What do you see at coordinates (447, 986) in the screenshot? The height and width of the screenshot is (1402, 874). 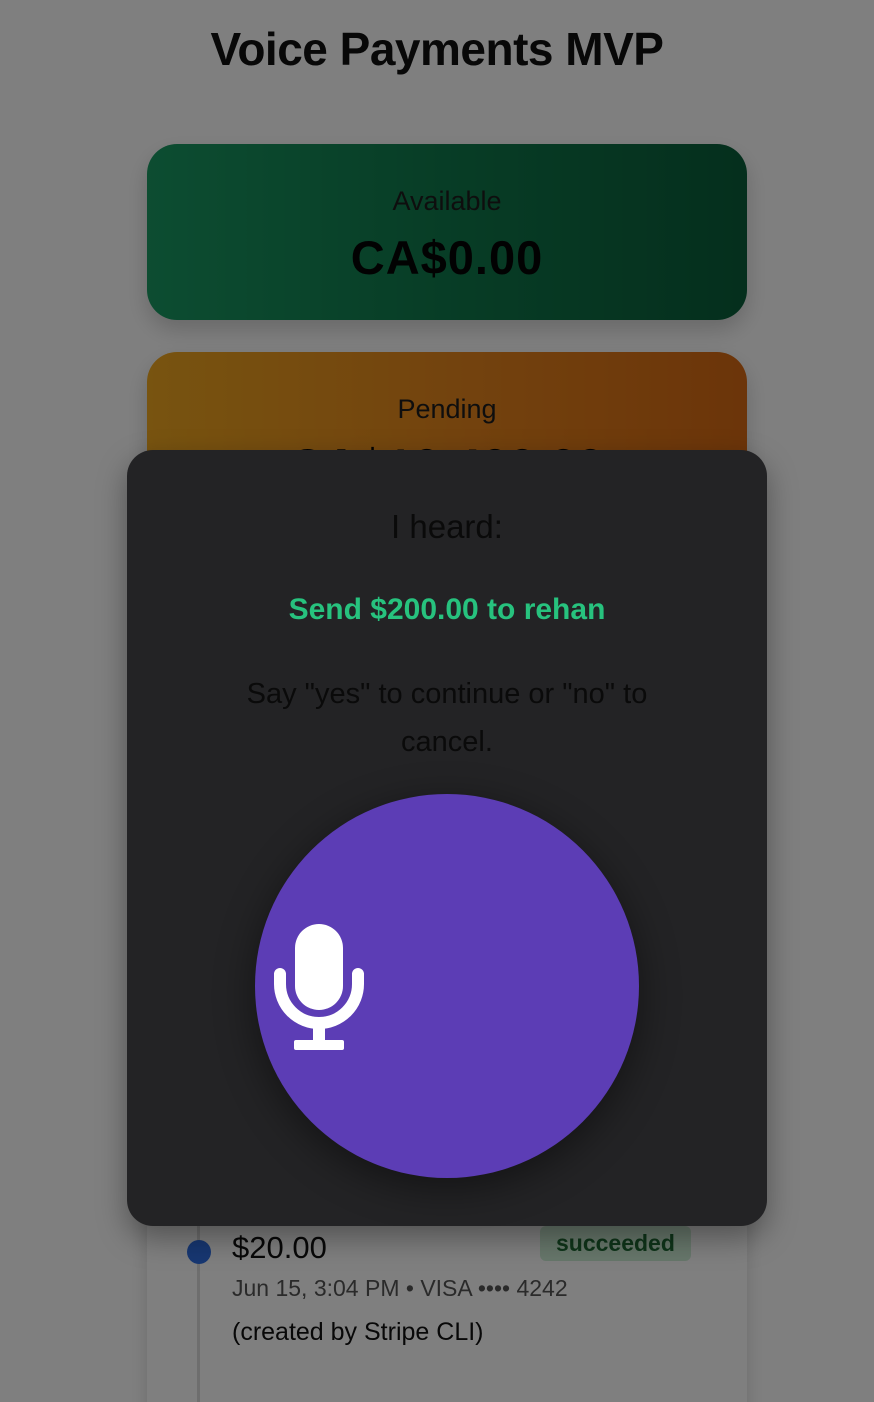 I see `microphone-button` at bounding box center [447, 986].